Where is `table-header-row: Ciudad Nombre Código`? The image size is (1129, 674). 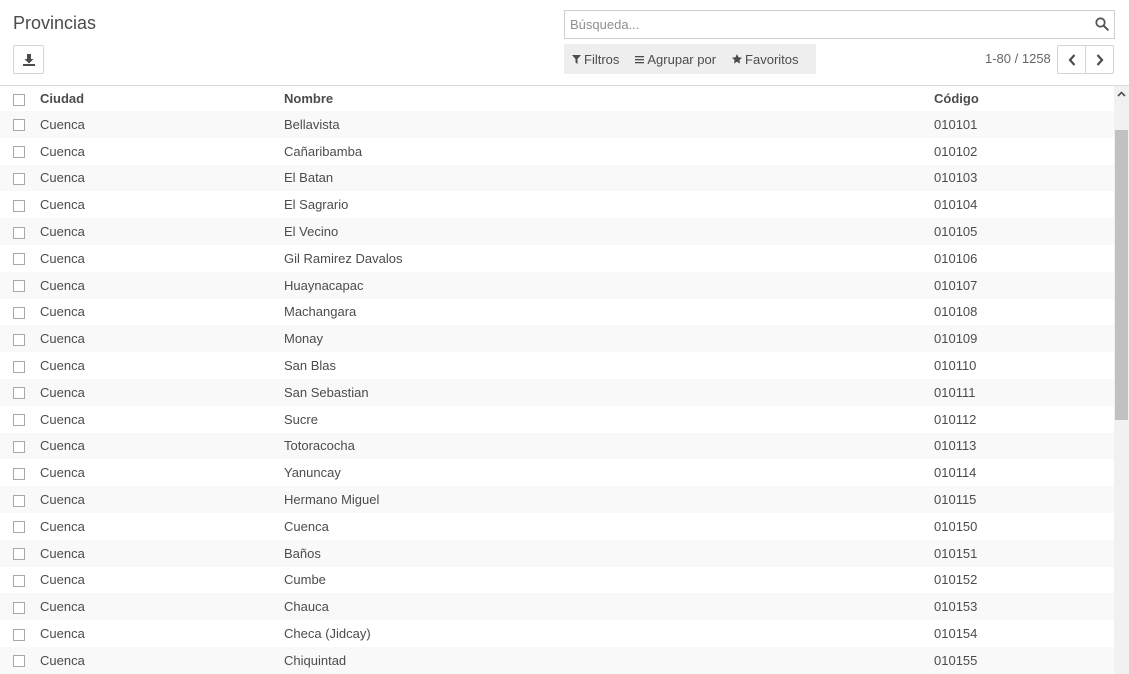
table-header-row: Ciudad Nombre Código is located at coordinates (557, 98).